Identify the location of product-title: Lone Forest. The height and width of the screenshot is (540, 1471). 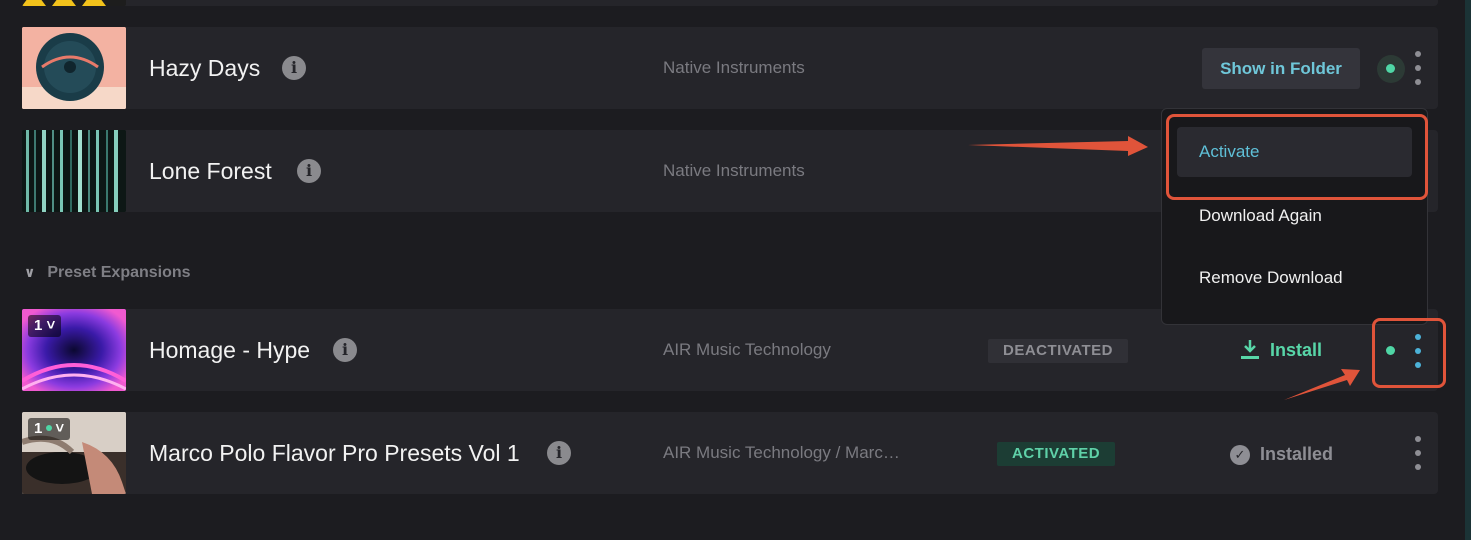
(210, 171).